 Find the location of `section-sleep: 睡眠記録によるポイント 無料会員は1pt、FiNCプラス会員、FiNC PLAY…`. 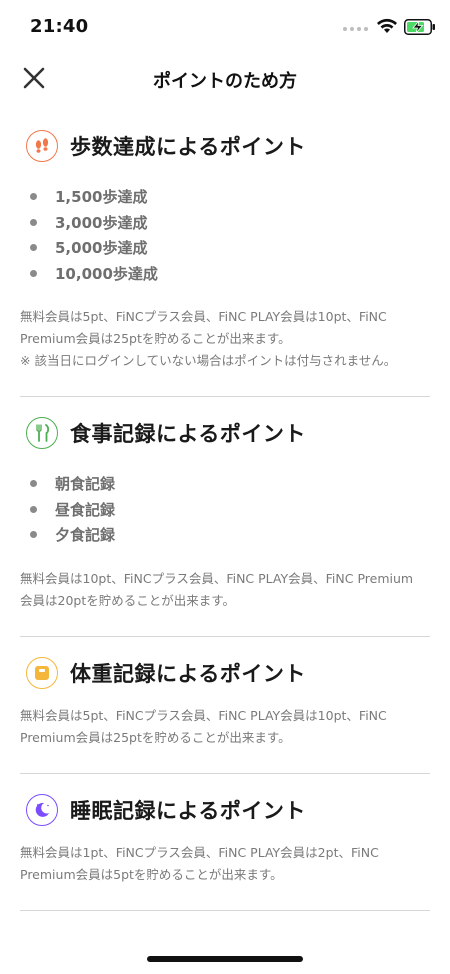

section-sleep: 睡眠記録によるポイント 無料会員は1pt、FiNCプラス会員、FiNC PLAY… is located at coordinates (225, 842).